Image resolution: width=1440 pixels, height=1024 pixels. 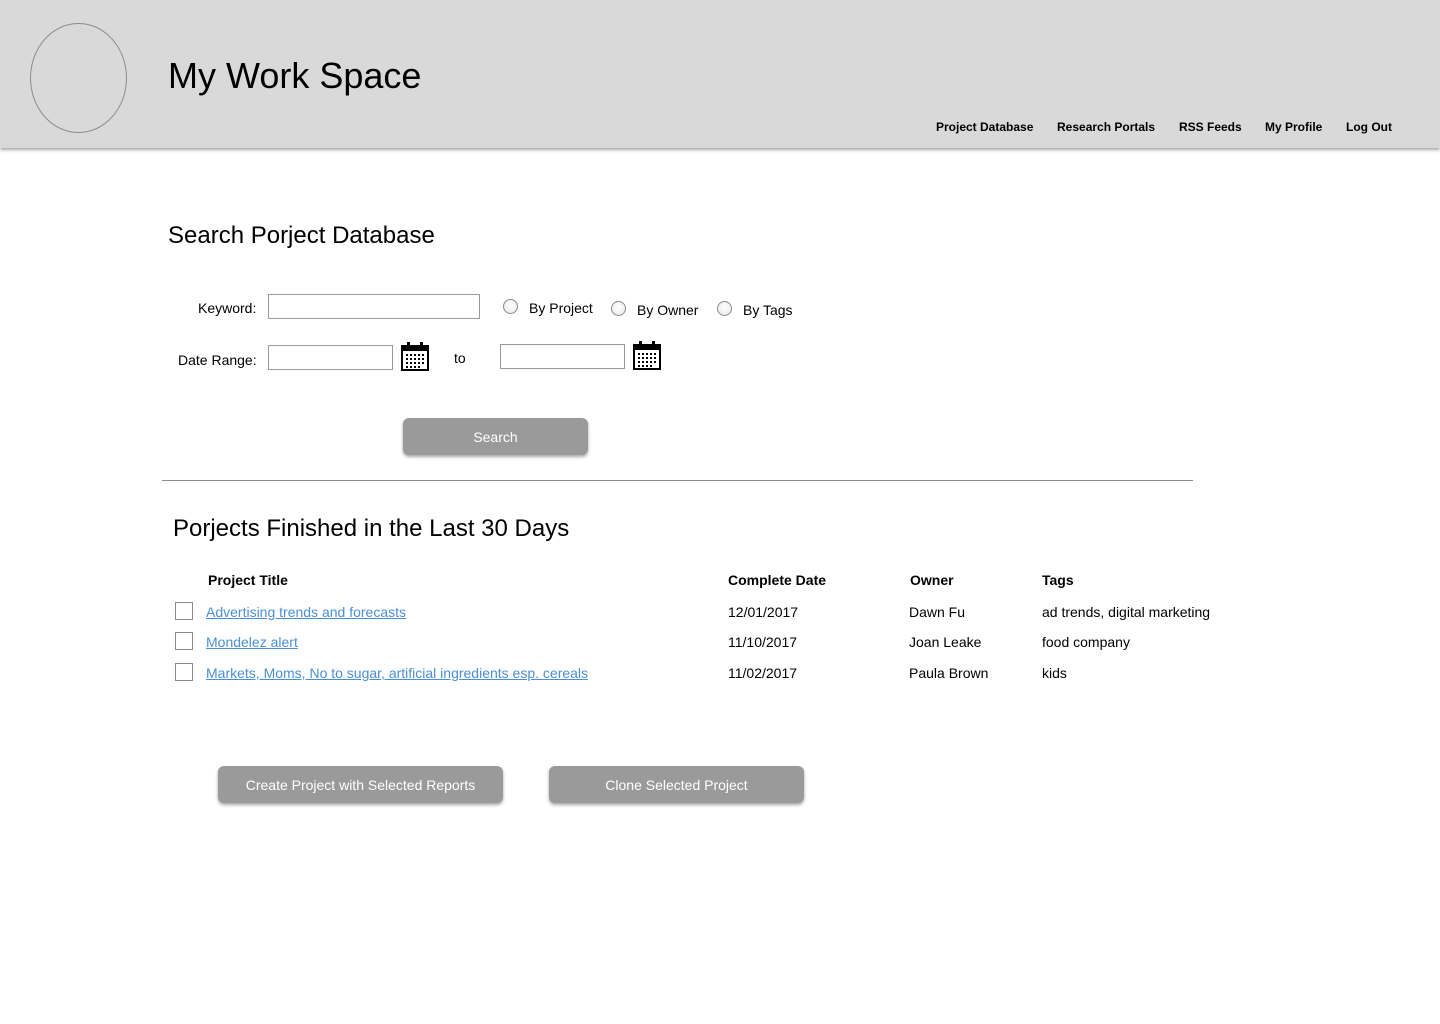 I want to click on complete-date: 12/01/2017, so click(x=763, y=612).